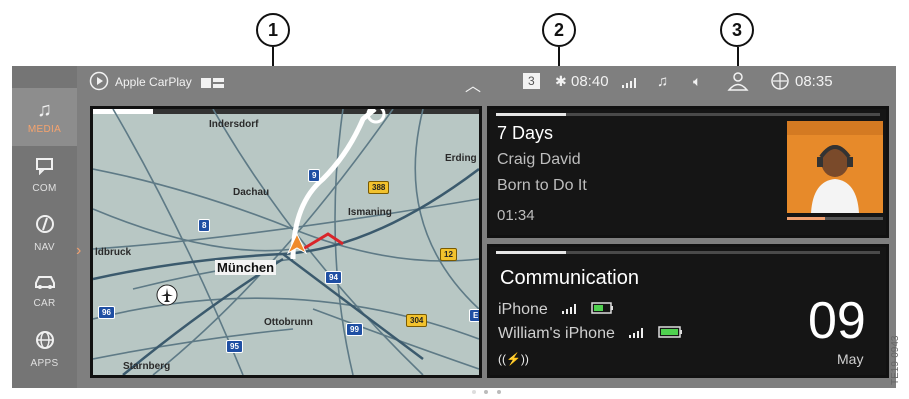  I want to click on road-shield-9: 9, so click(314, 175).